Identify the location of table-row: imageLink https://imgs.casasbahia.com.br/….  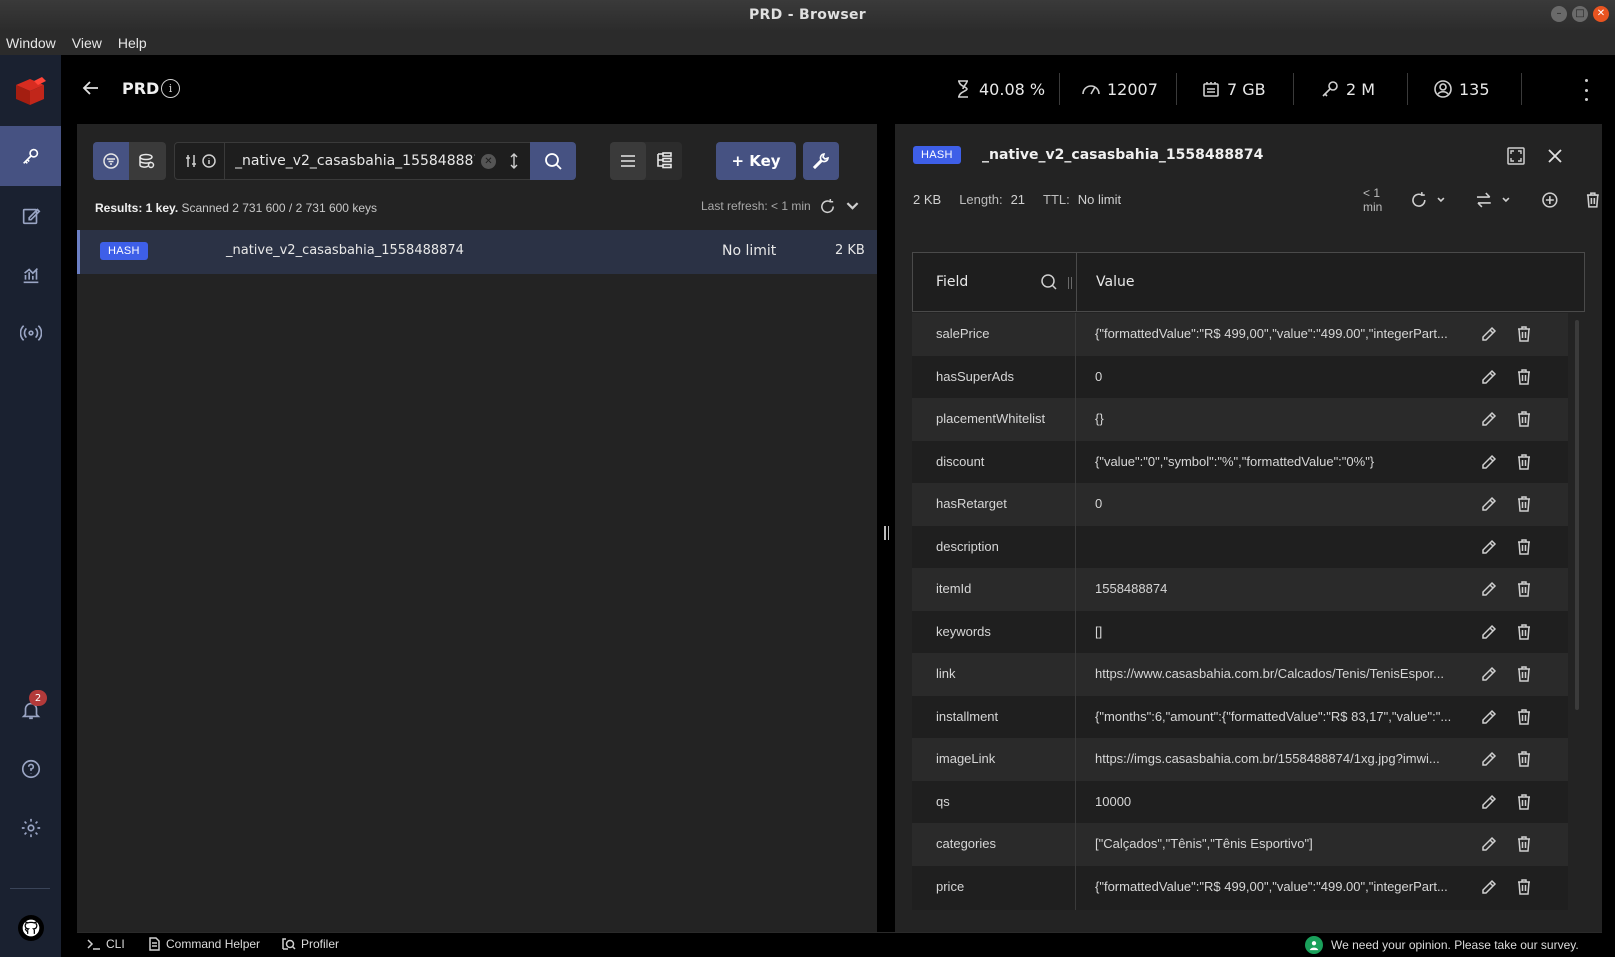
(1240, 760).